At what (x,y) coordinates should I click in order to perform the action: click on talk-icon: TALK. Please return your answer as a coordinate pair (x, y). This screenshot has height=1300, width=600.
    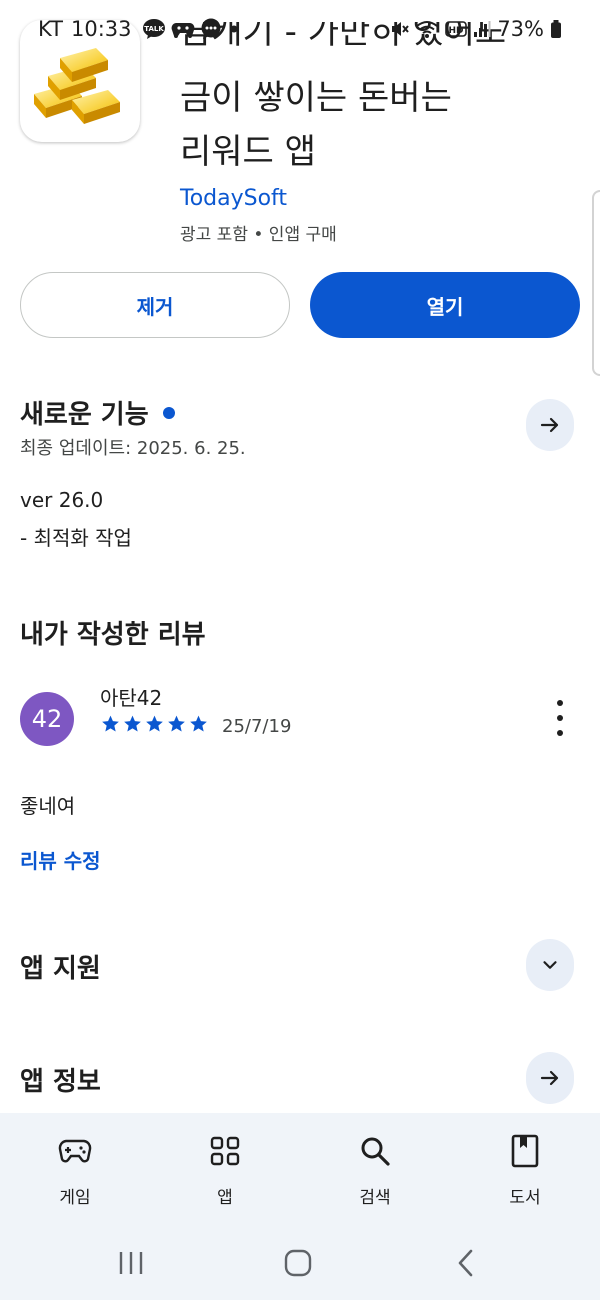
    Looking at the image, I should click on (153, 29).